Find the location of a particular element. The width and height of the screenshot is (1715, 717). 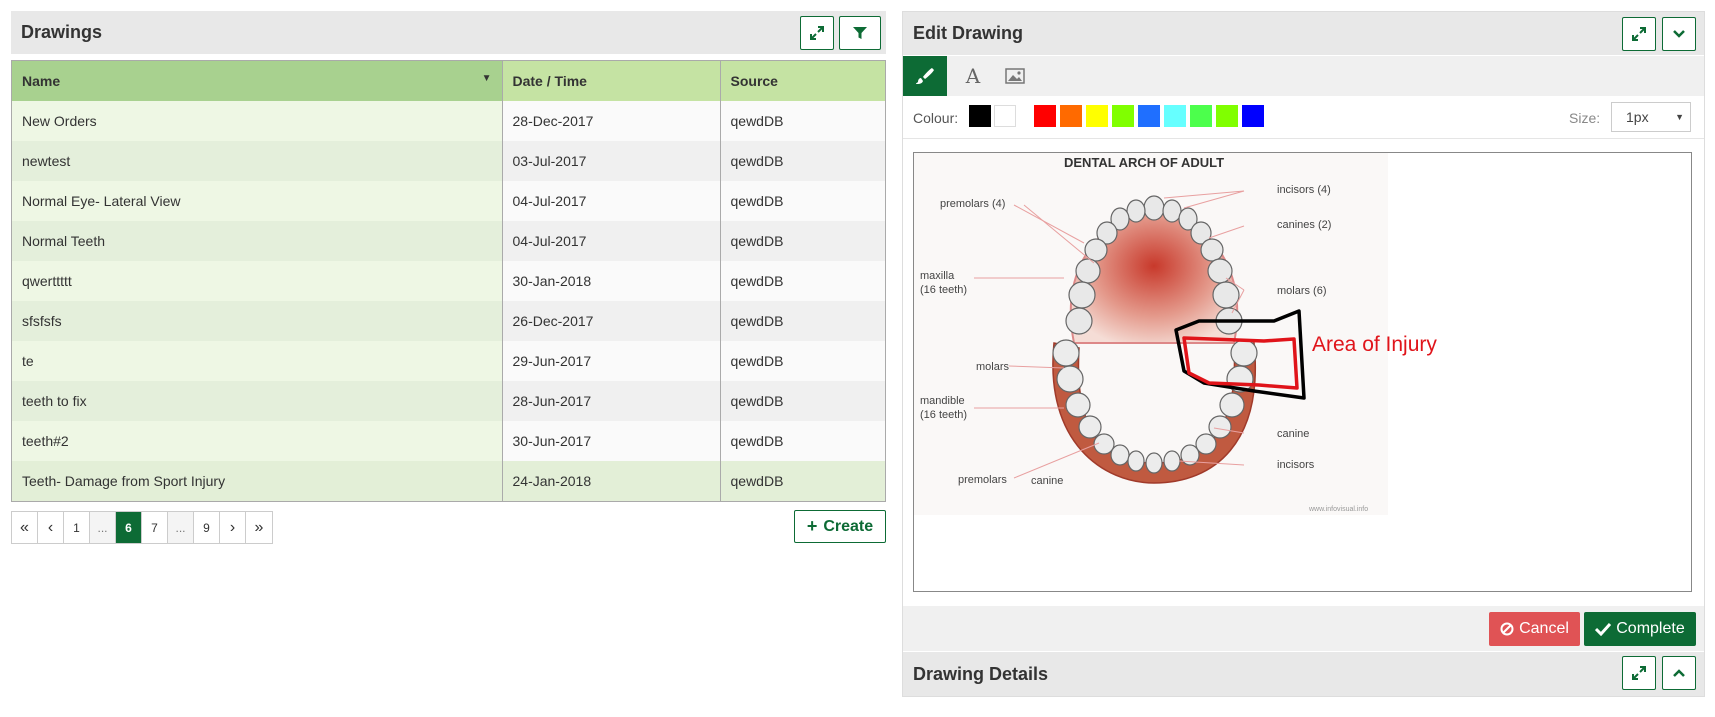

expand-edit-button is located at coordinates (1639, 34).